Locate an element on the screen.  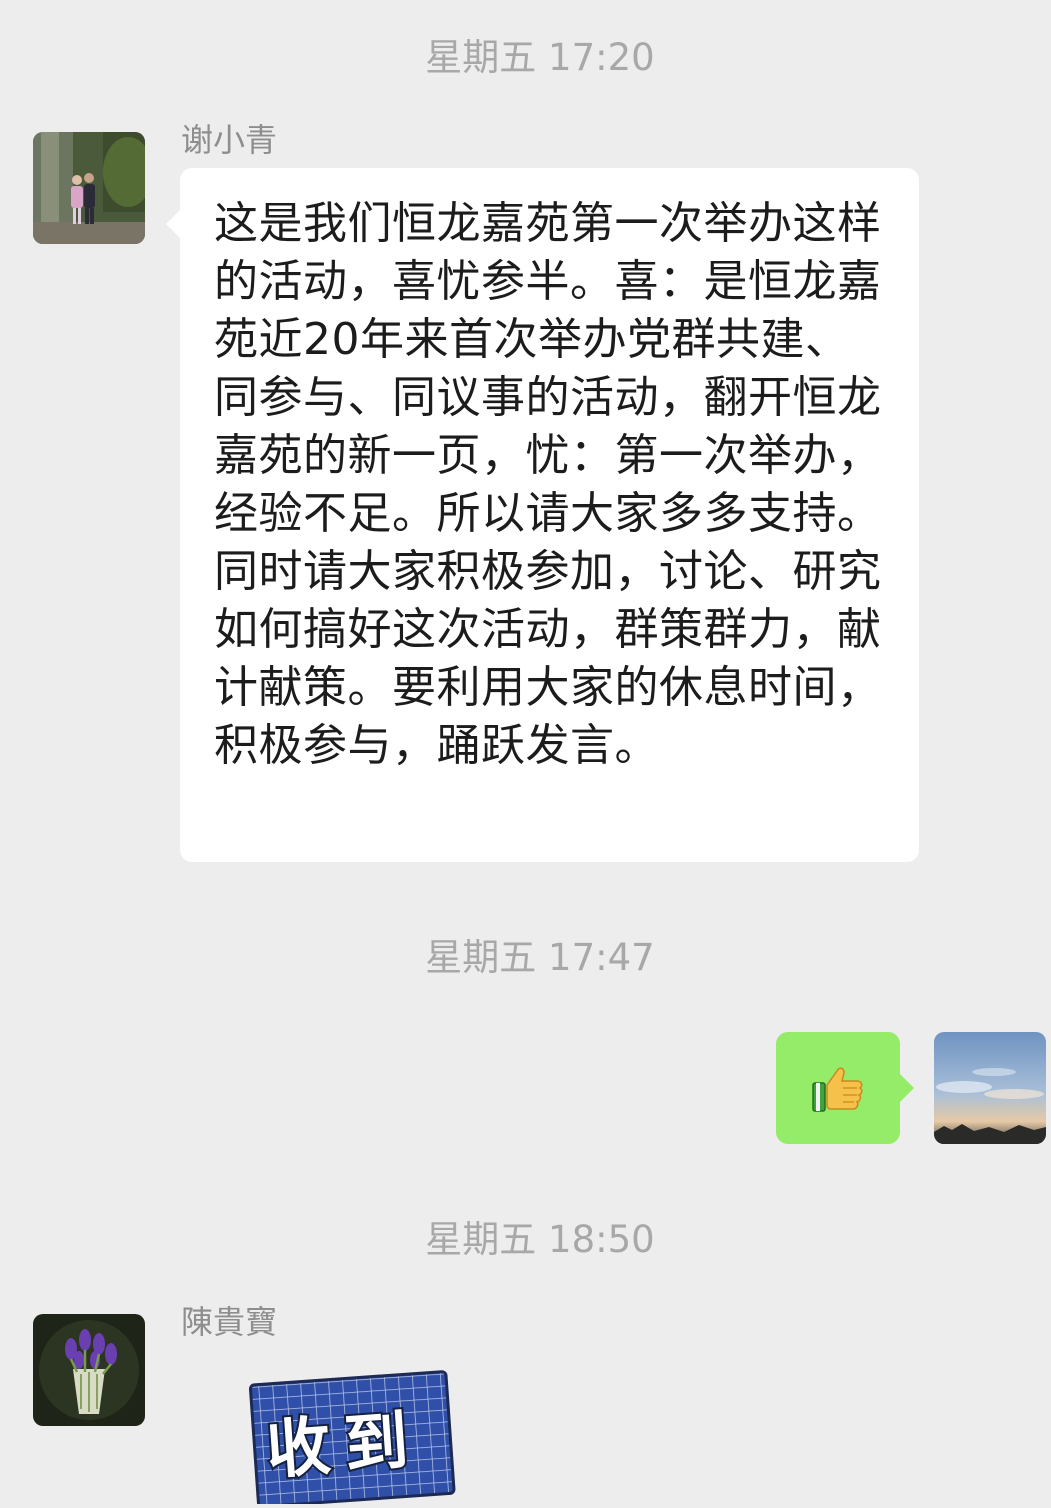
timestamp: 星期五 17:47 is located at coordinates (540, 957).